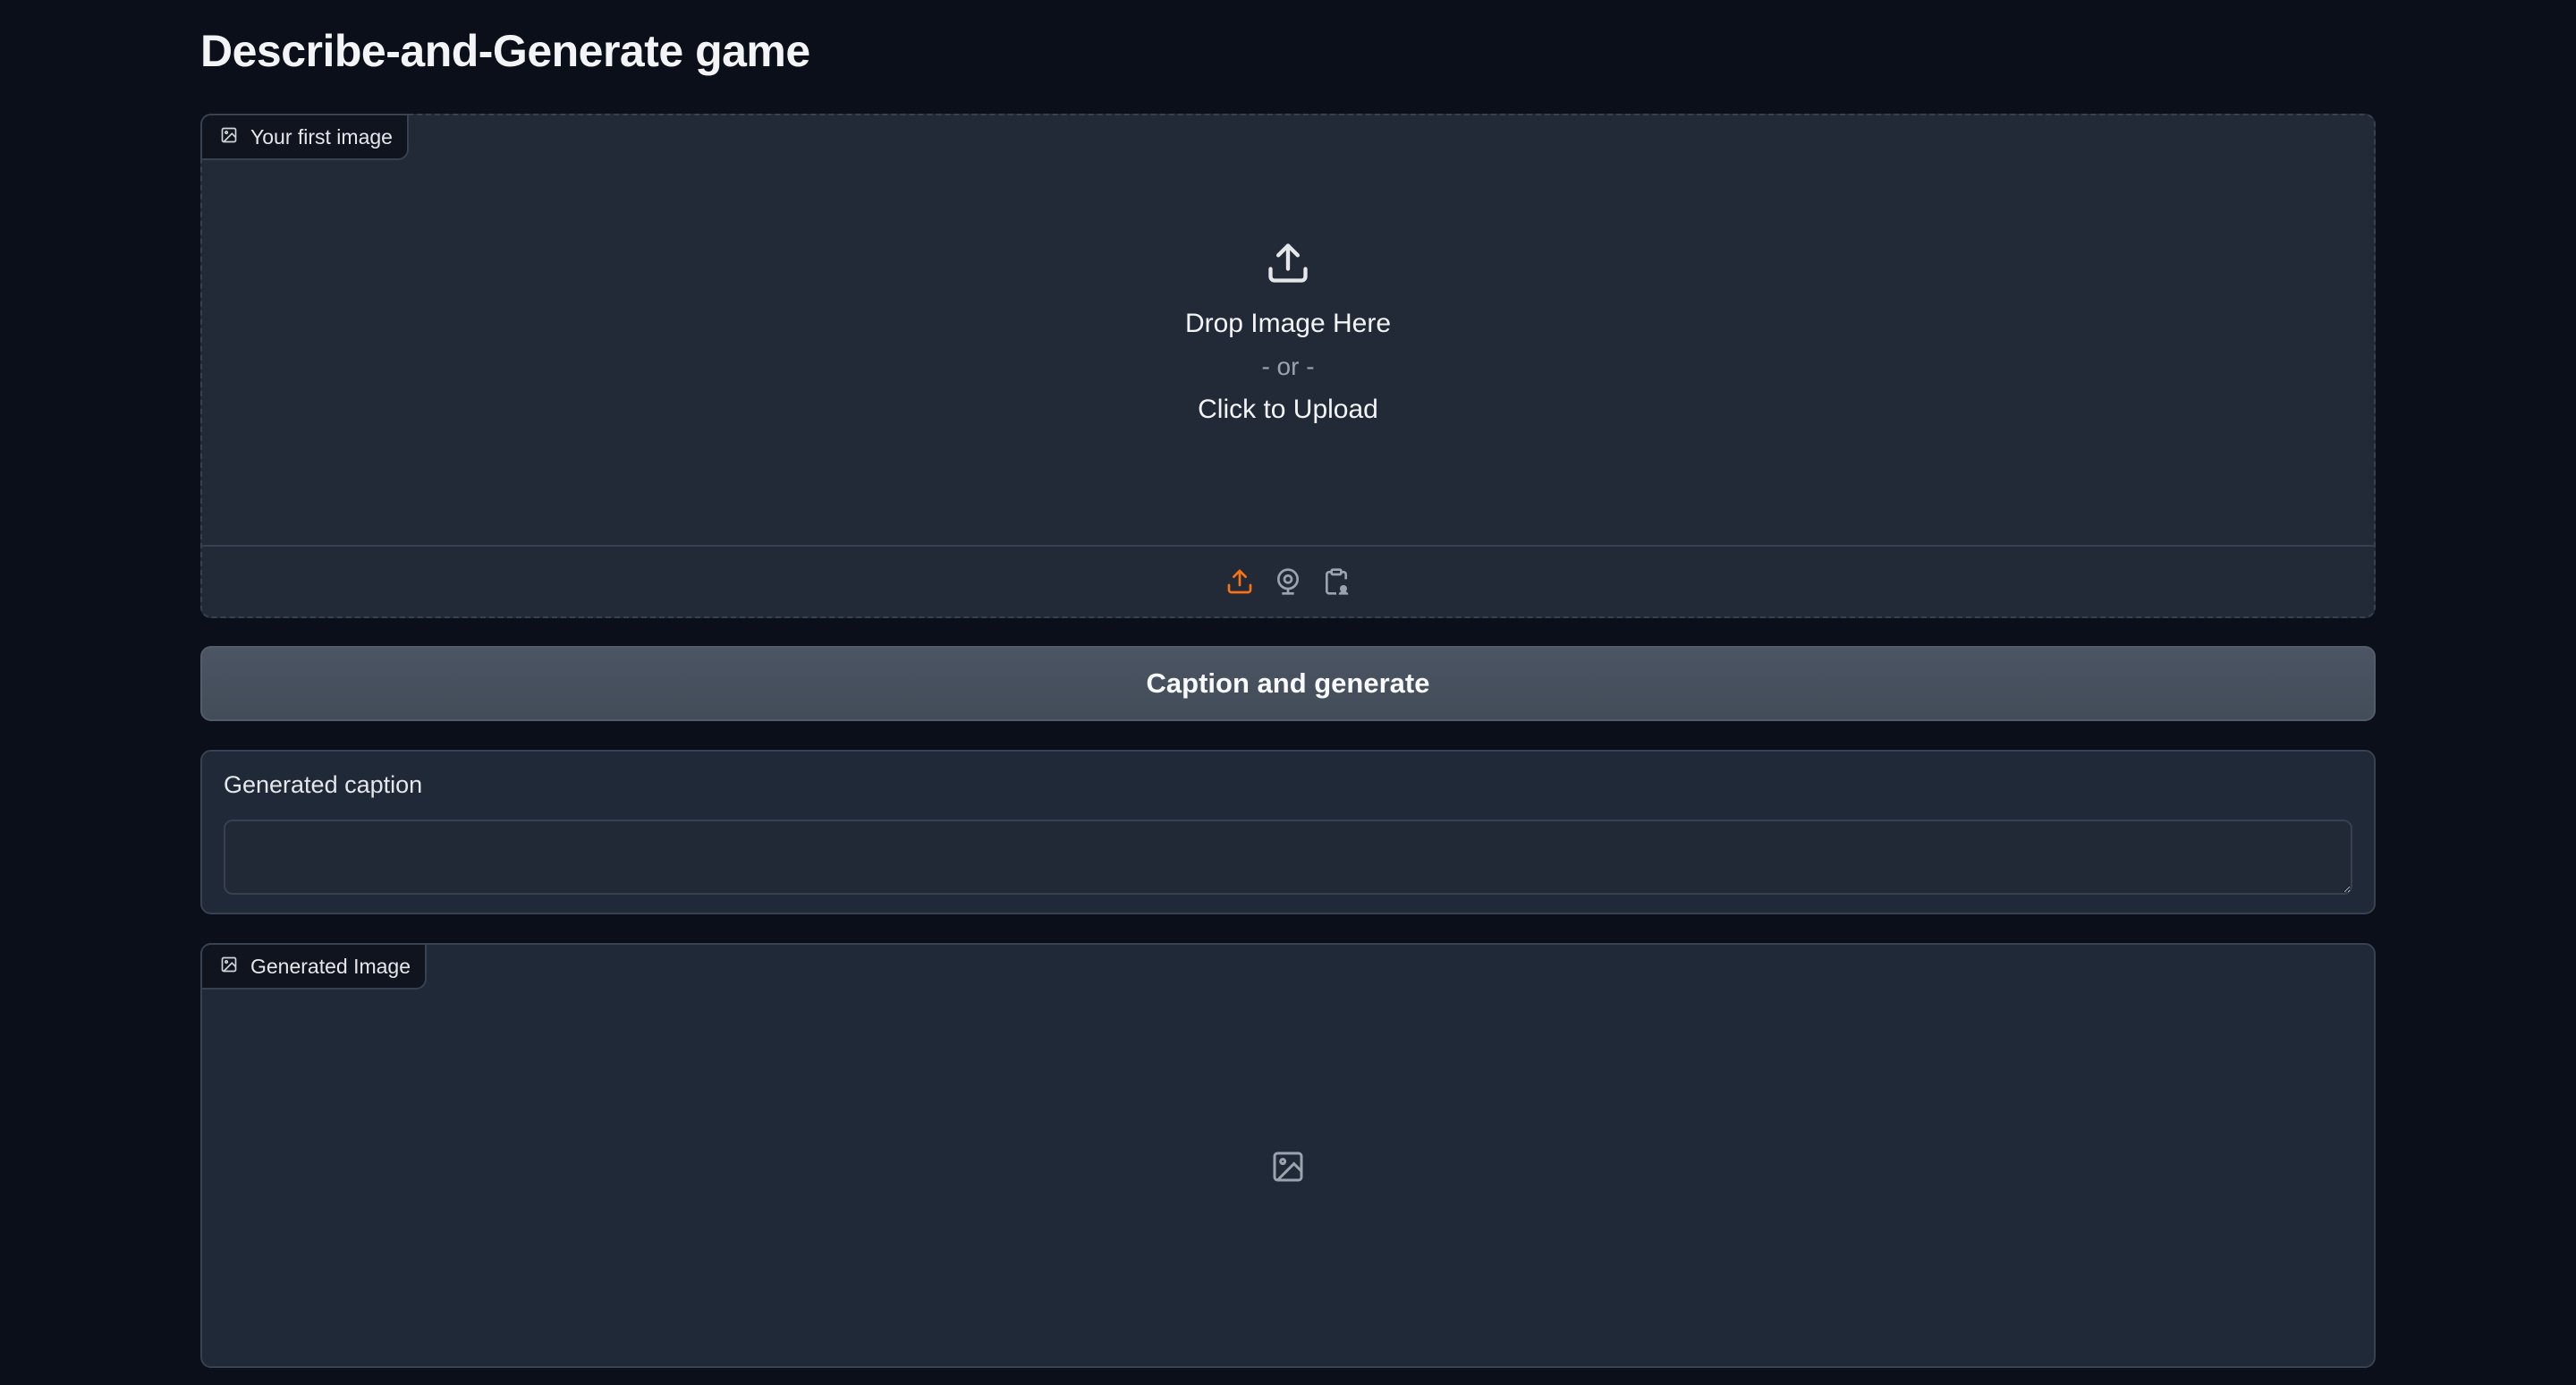 This screenshot has height=1385, width=2576. Describe the element at coordinates (1288, 323) in the screenshot. I see `drop-image-text: Drop Image Here` at that location.